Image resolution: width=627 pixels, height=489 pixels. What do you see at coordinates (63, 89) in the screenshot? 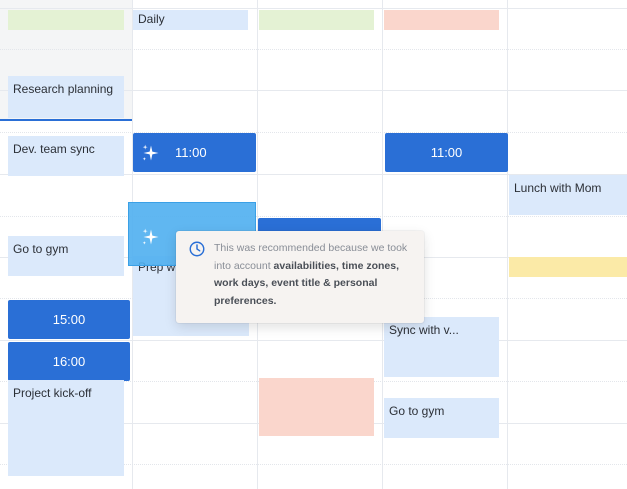
I see `event-title: Research planning` at bounding box center [63, 89].